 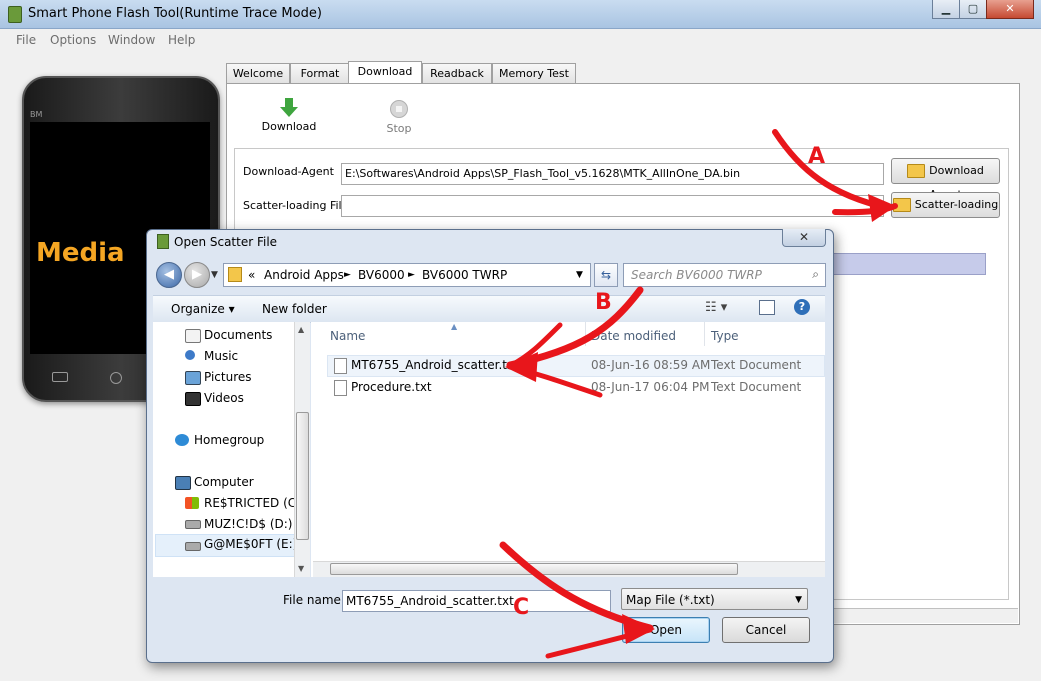 I want to click on organize-button: Organize ▾, so click(x=203, y=309).